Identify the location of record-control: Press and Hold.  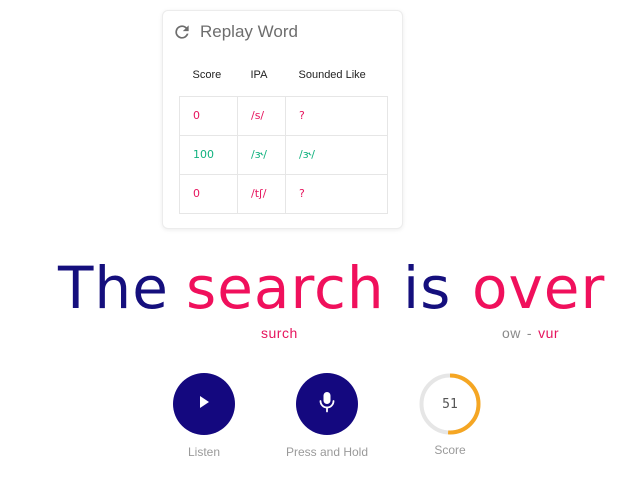
(327, 416).